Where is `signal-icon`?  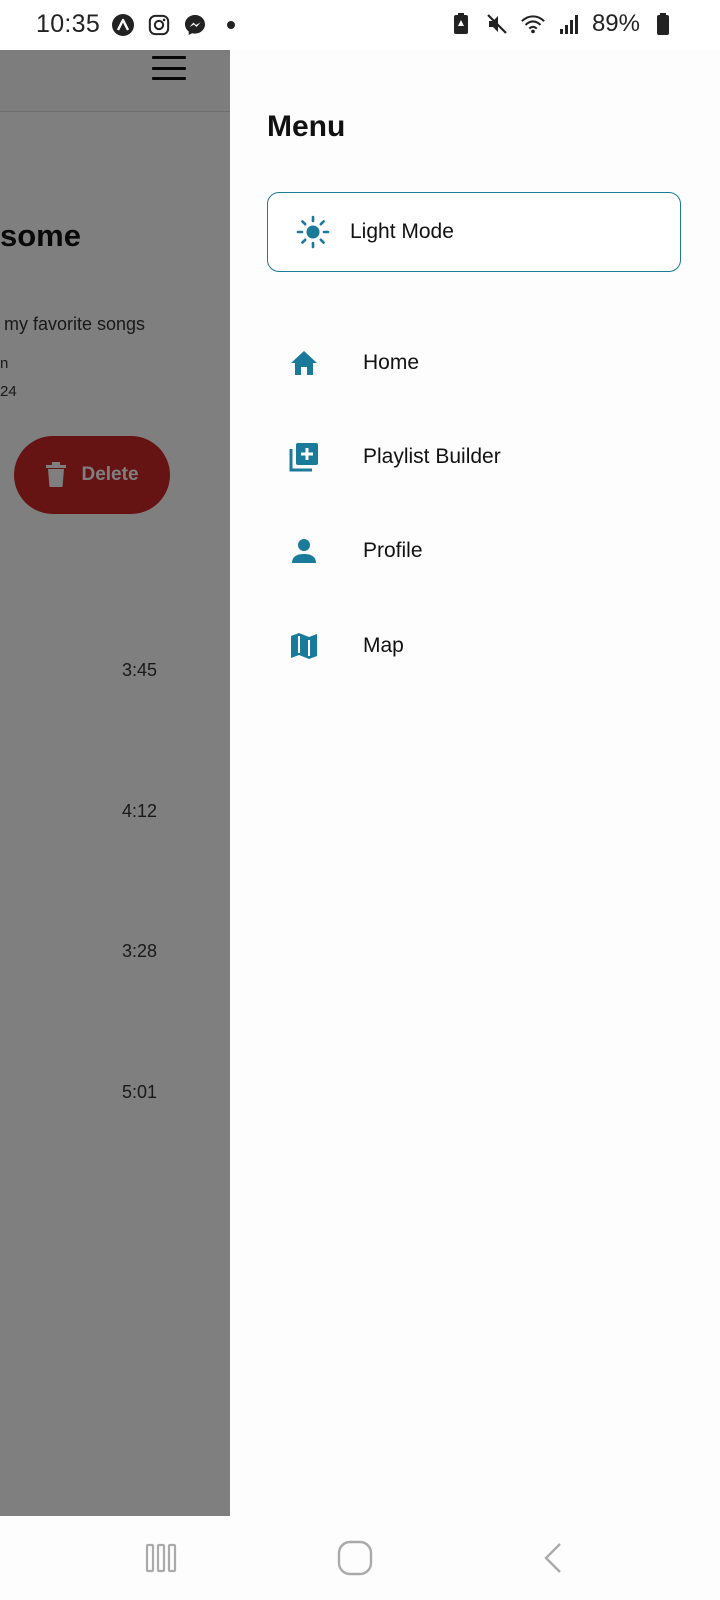 signal-icon is located at coordinates (569, 24).